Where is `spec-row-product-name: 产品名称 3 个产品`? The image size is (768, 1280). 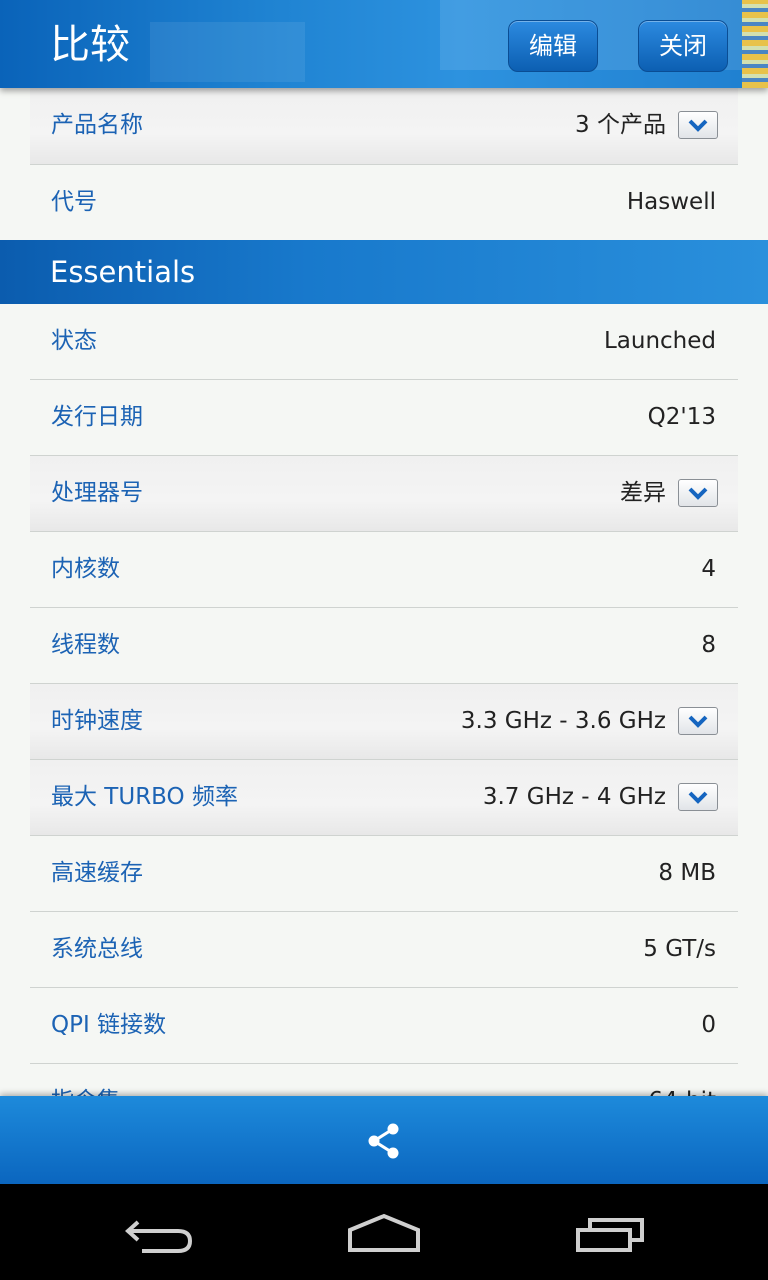
spec-row-product-name: 产品名称 3 个产品 is located at coordinates (384, 126).